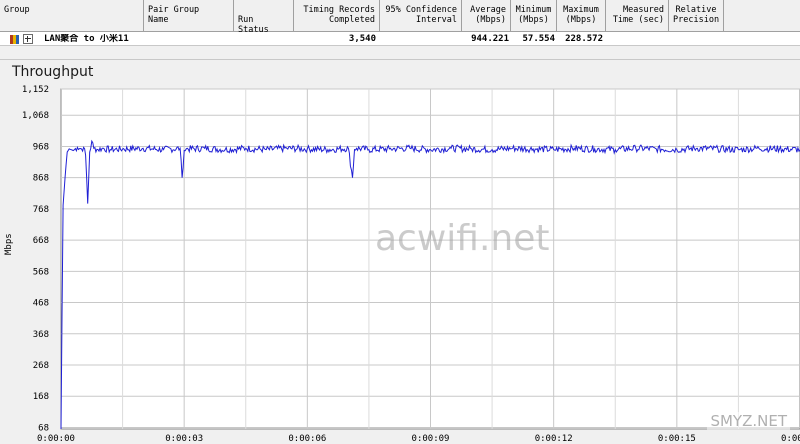  Describe the element at coordinates (41, 397) in the screenshot. I see `y-tick-label: 168` at that location.